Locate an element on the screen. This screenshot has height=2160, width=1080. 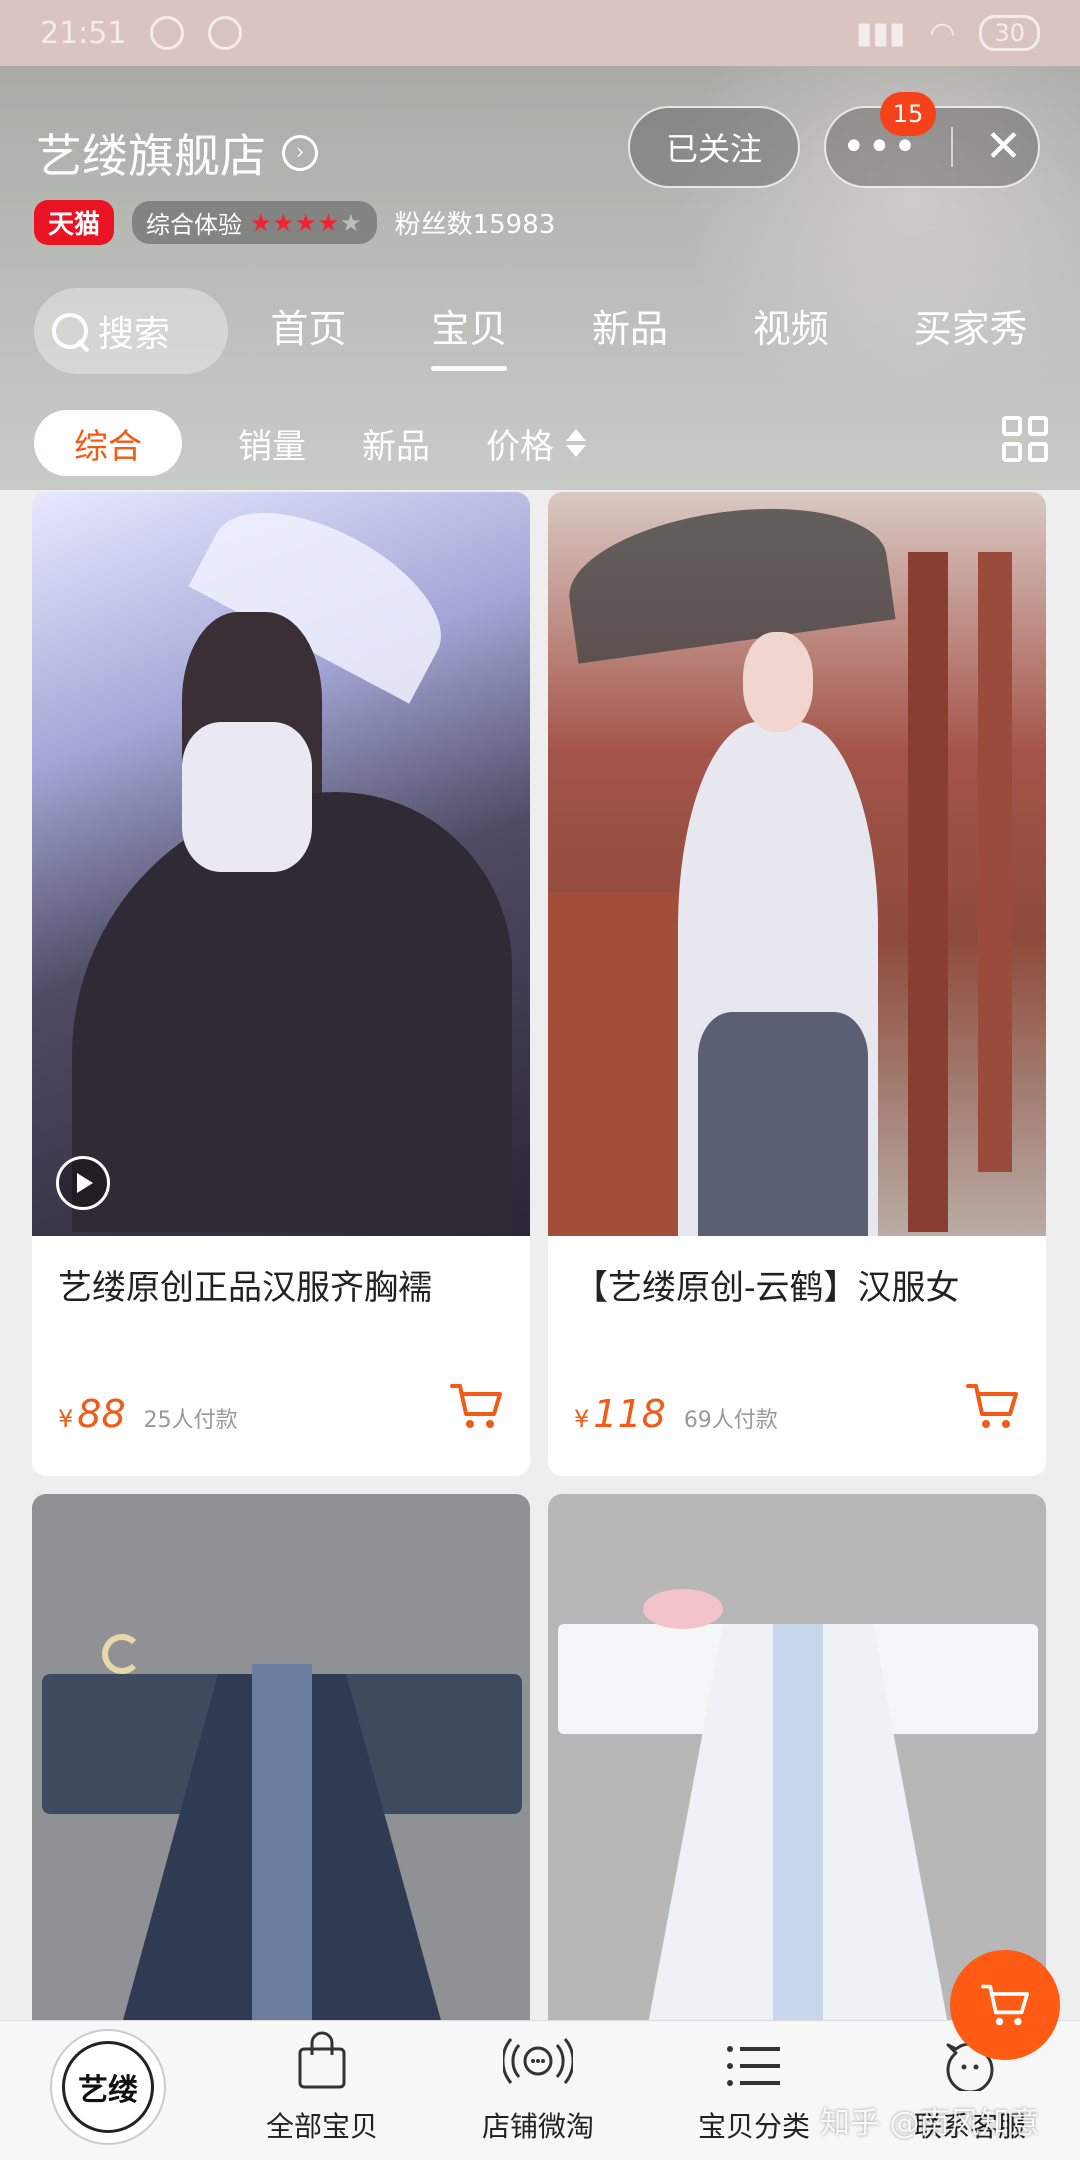
status-bar: 21:51 ▮▮▮ ◠ 30 is located at coordinates (540, 33).